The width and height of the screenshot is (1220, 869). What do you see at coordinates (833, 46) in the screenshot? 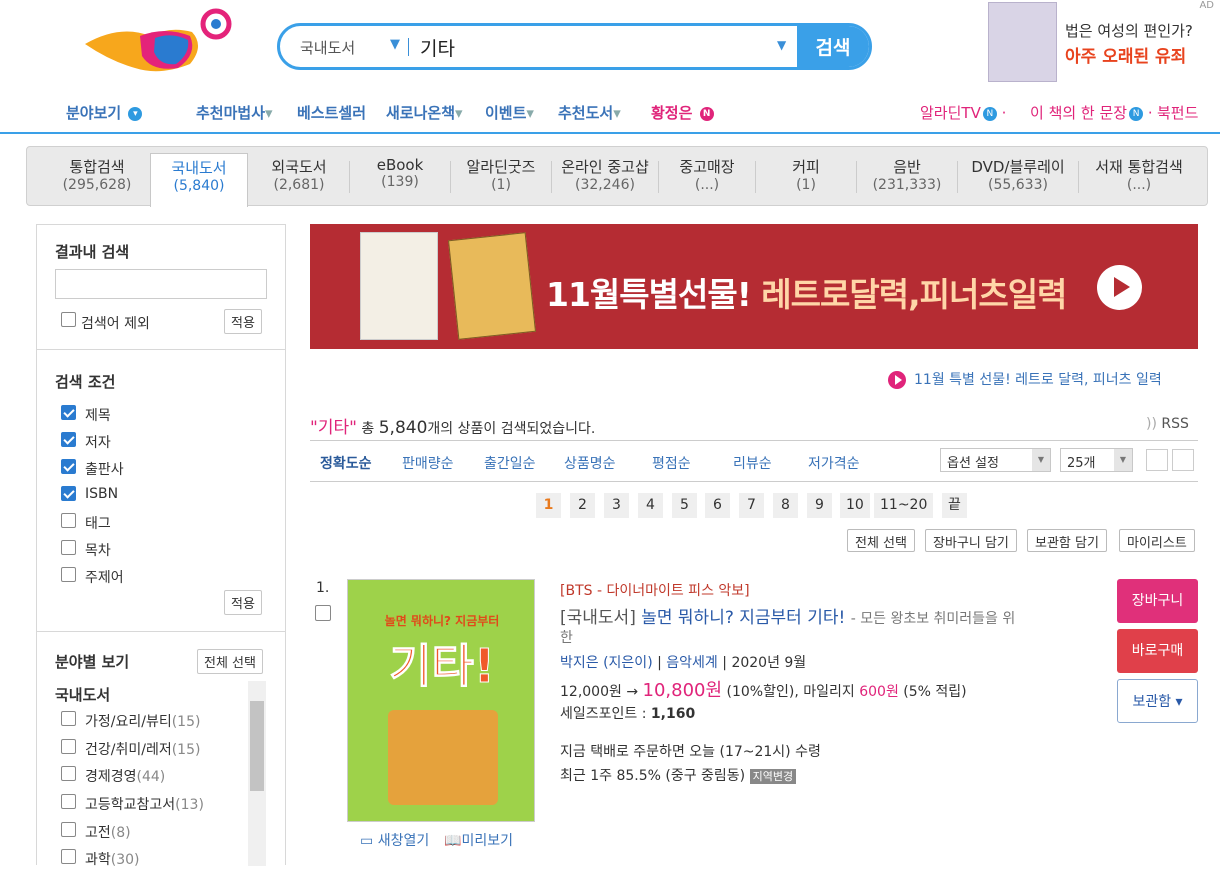
I see `search-button: 검색` at bounding box center [833, 46].